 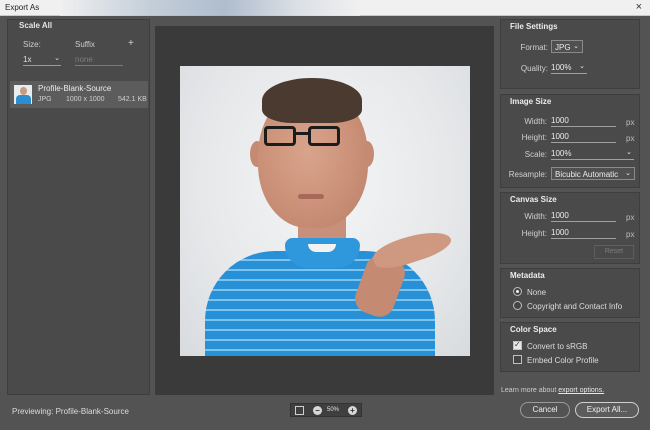 I want to click on suffix-placeholder: none, so click(x=84, y=59).